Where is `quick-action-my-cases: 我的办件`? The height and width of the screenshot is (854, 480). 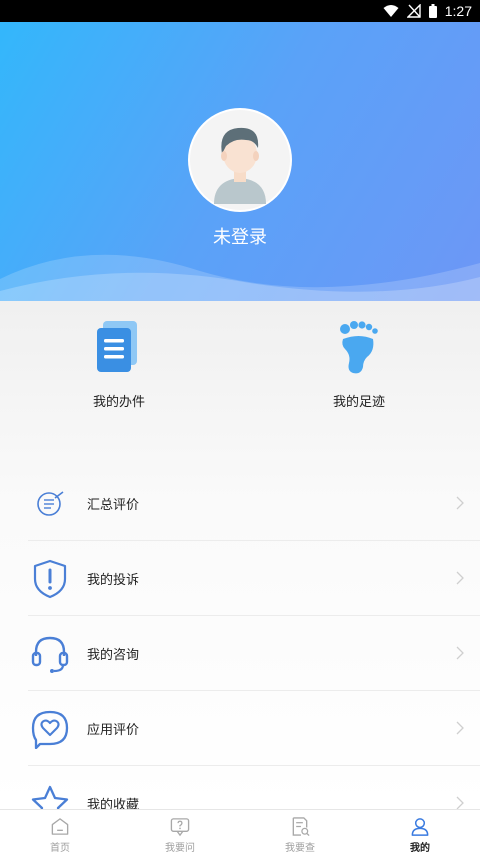
quick-action-my-cases: 我的办件 is located at coordinates (119, 363).